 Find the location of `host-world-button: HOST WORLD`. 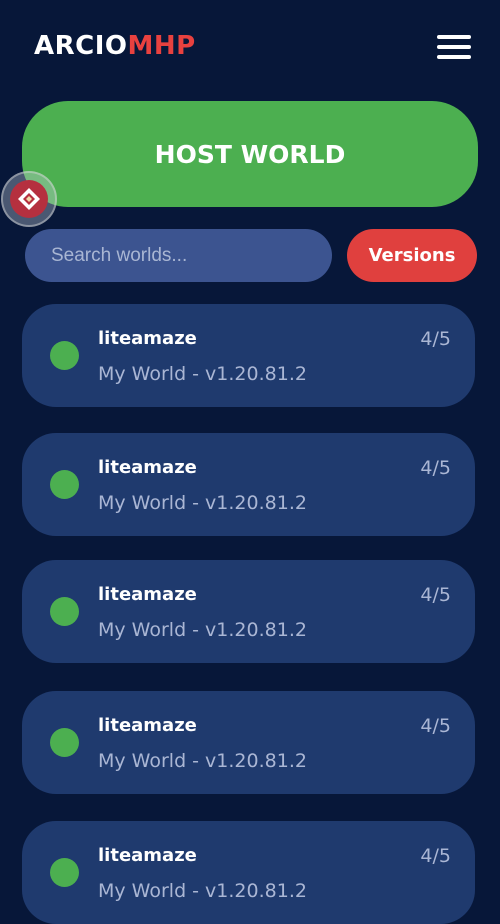

host-world-button: HOST WORLD is located at coordinates (250, 154).